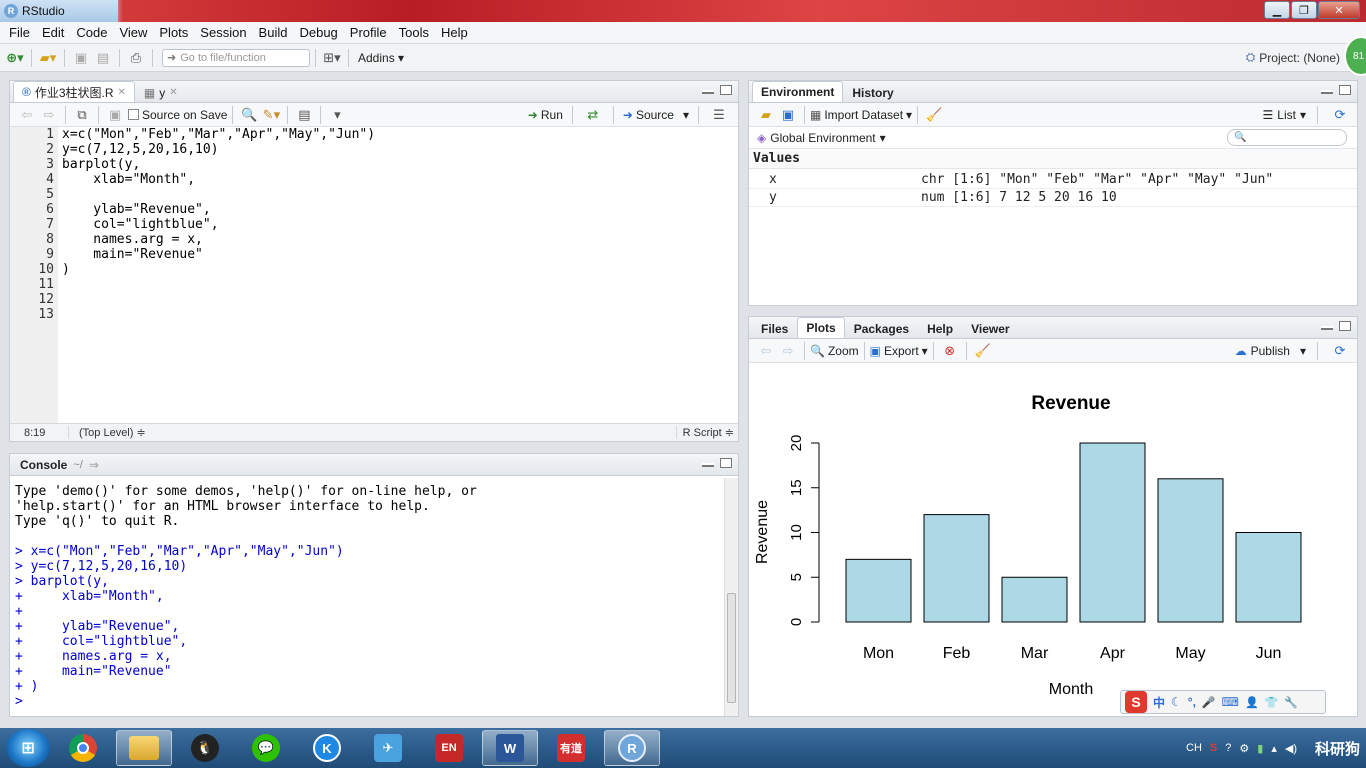  I want to click on env-row-y: y num [1:6] 7 12 5 20 16 10, so click(1053, 198).